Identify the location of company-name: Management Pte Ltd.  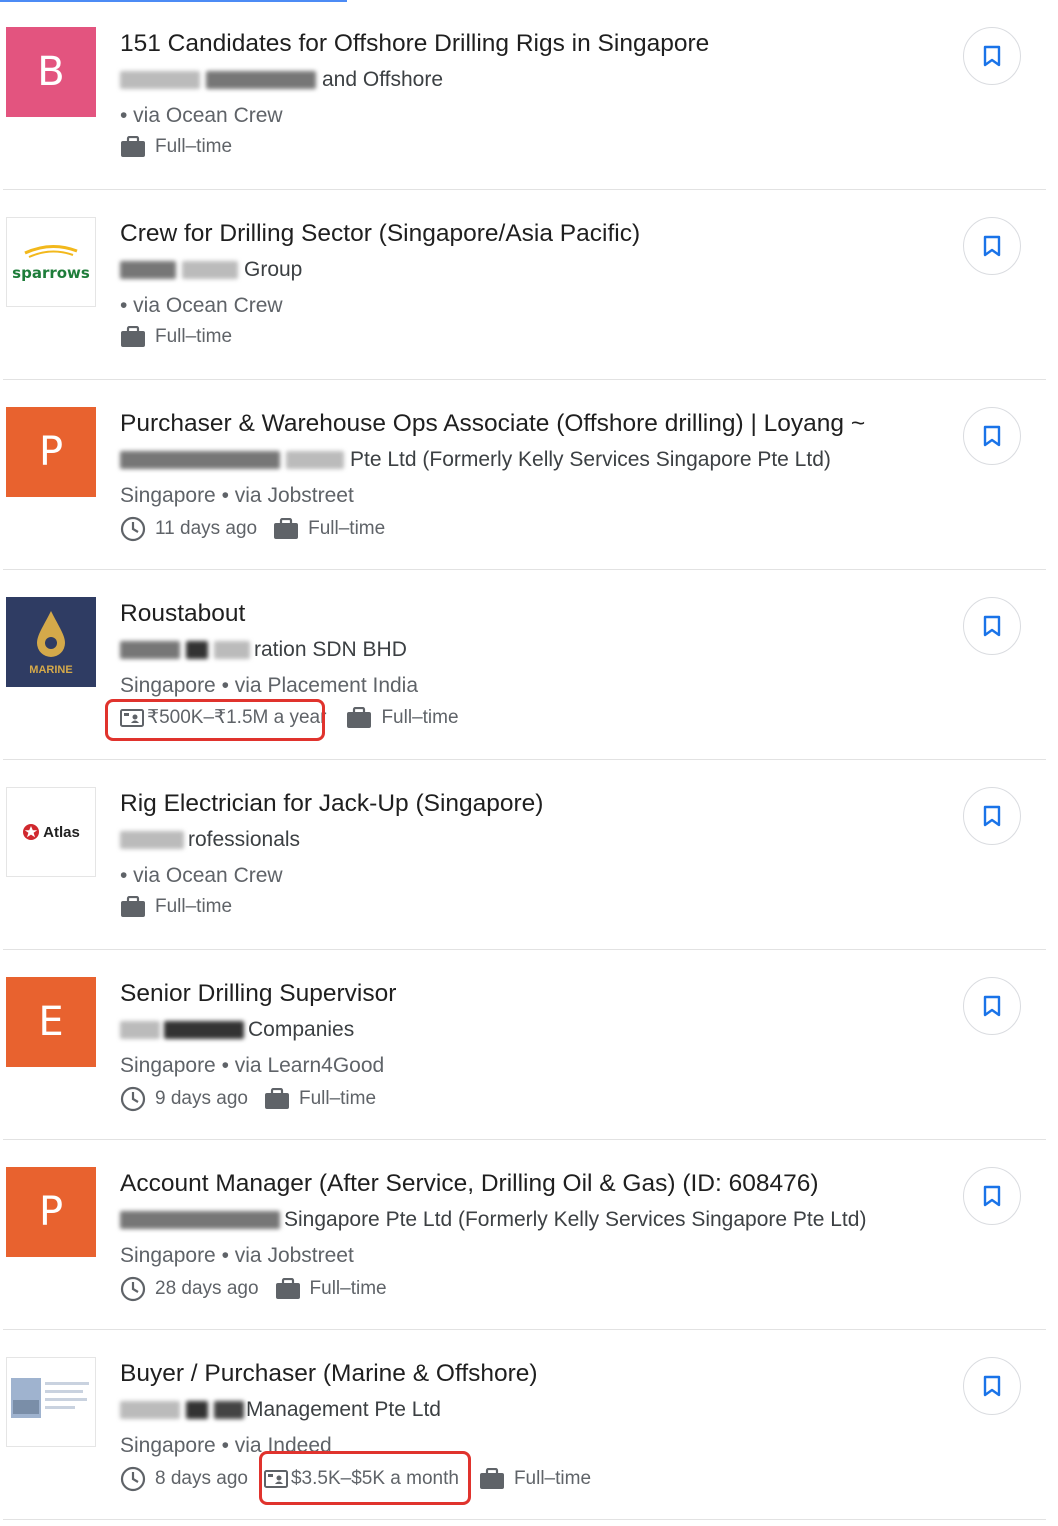
(280, 1410).